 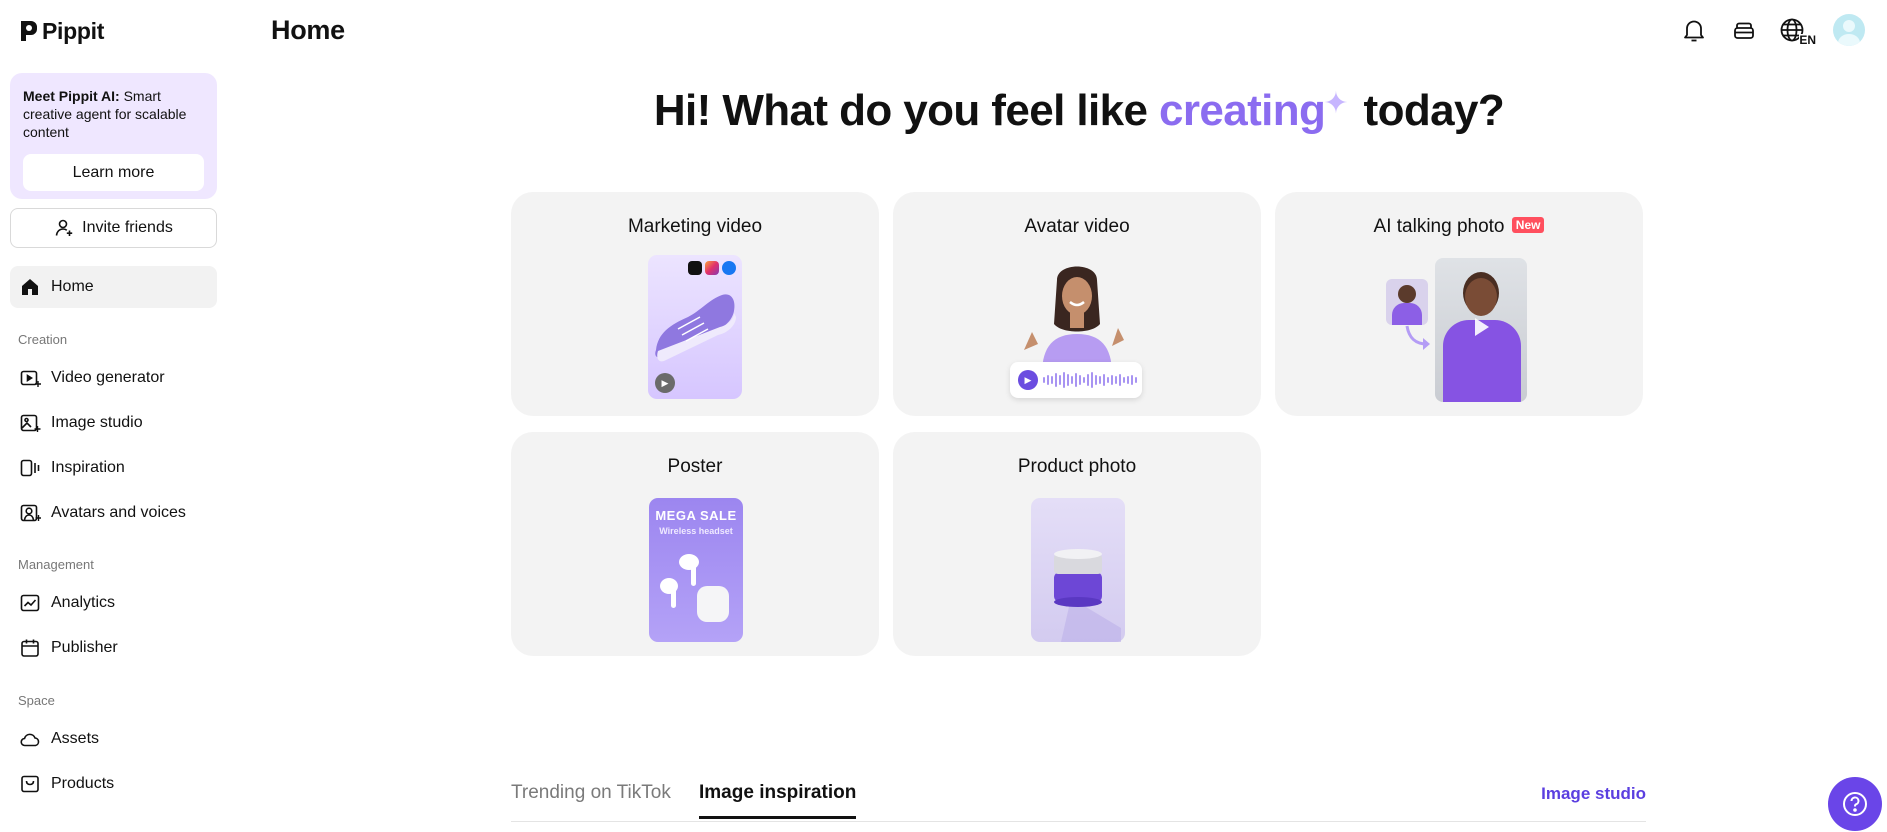 What do you see at coordinates (1417, 337) in the screenshot?
I see `arrow-icon` at bounding box center [1417, 337].